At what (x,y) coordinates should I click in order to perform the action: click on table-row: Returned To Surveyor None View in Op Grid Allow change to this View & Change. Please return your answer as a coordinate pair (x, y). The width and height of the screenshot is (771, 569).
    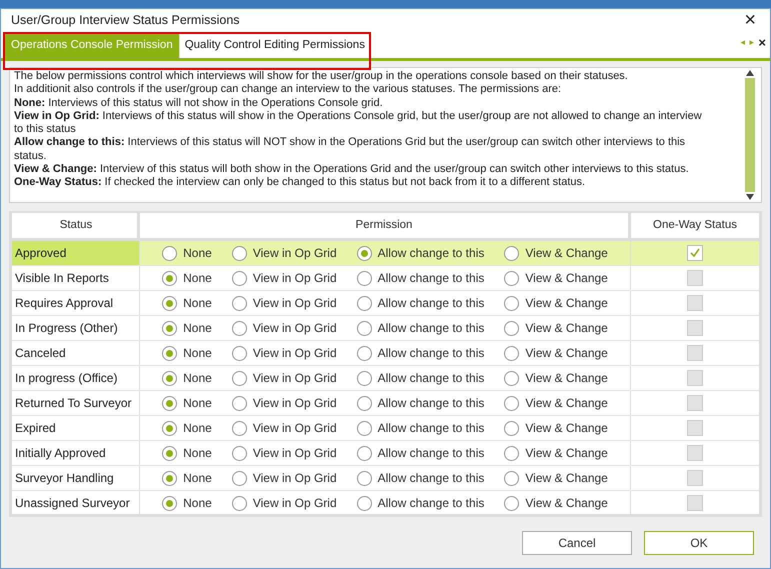
    Looking at the image, I should click on (385, 403).